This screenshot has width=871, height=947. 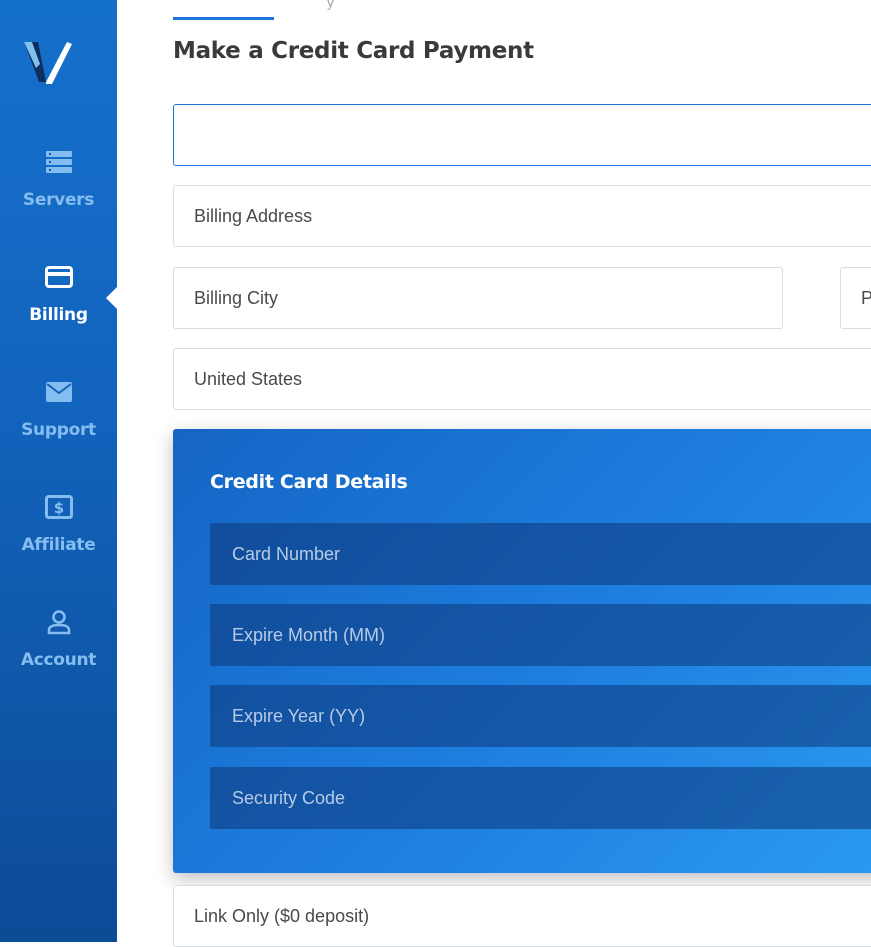 I want to click on dollar-icon: $, so click(x=58, y=507).